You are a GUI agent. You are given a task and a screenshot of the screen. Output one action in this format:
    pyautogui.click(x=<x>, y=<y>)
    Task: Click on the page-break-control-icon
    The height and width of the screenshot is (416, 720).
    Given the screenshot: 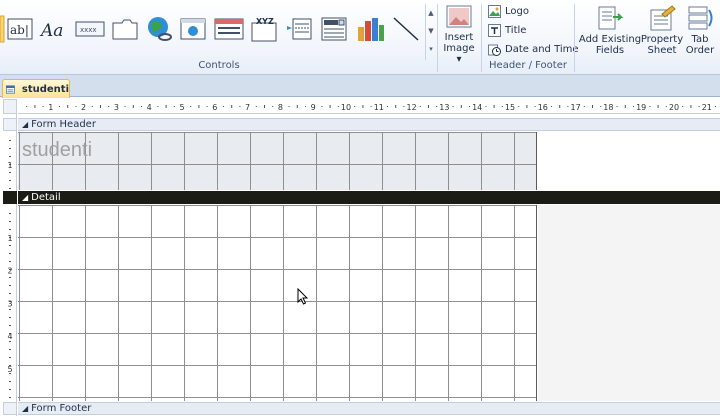 What is the action you would take?
    pyautogui.click(x=299, y=29)
    